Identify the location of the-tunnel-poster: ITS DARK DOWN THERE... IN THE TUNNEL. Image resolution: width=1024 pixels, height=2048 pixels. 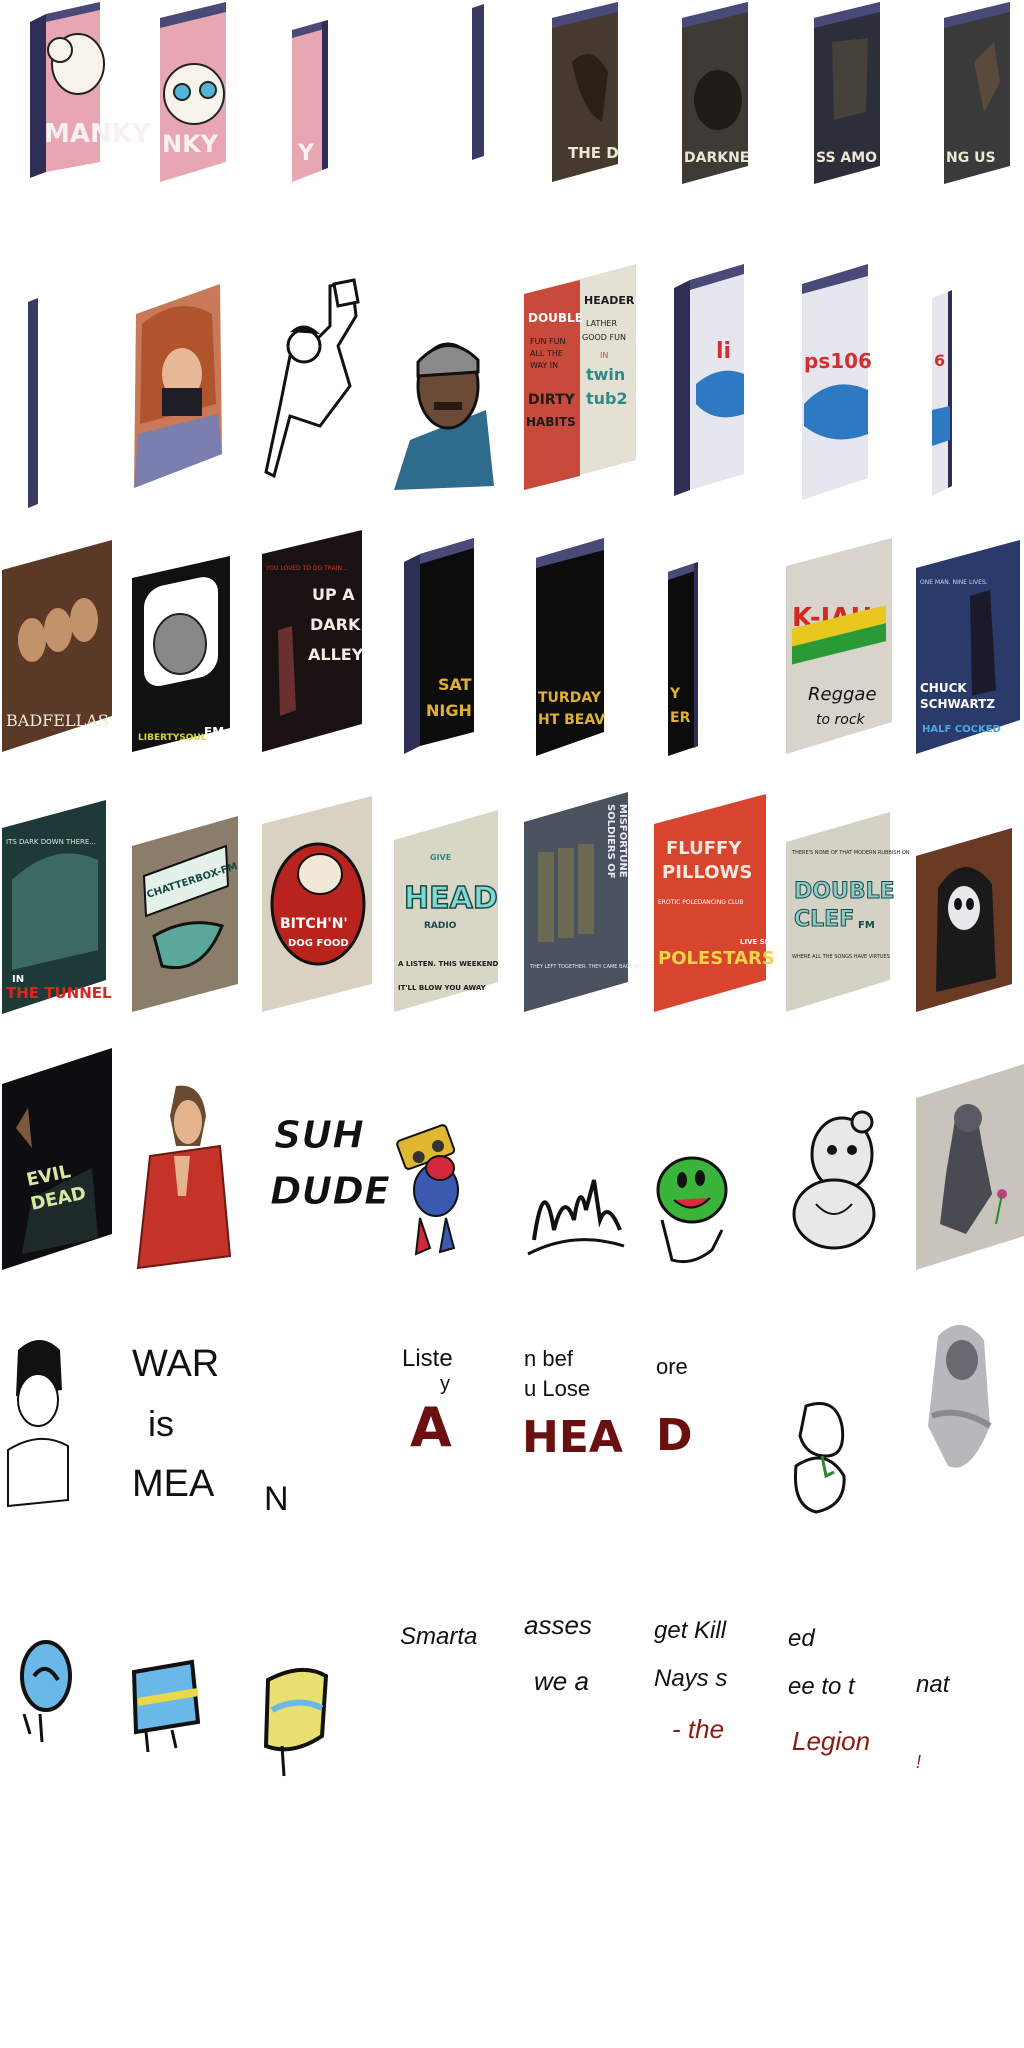
(57, 907).